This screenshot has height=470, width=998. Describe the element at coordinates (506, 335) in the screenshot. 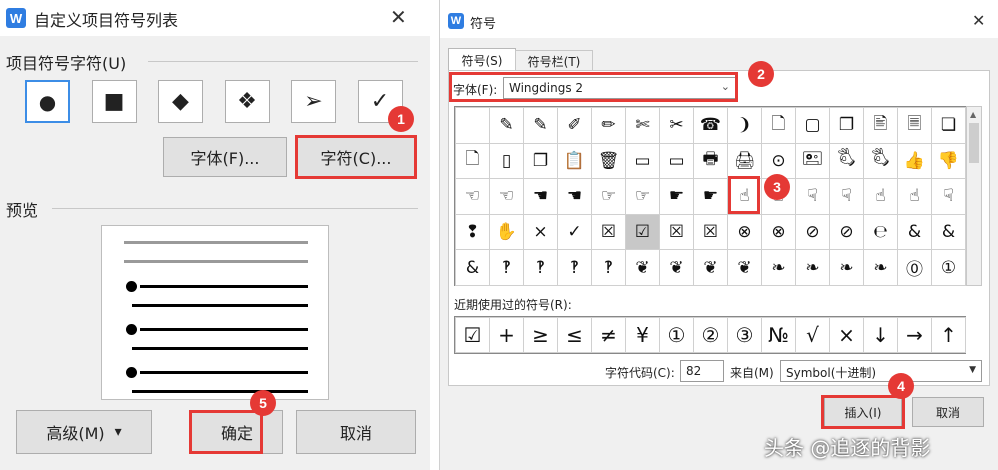

I see `recent-symbol-cell: +` at that location.